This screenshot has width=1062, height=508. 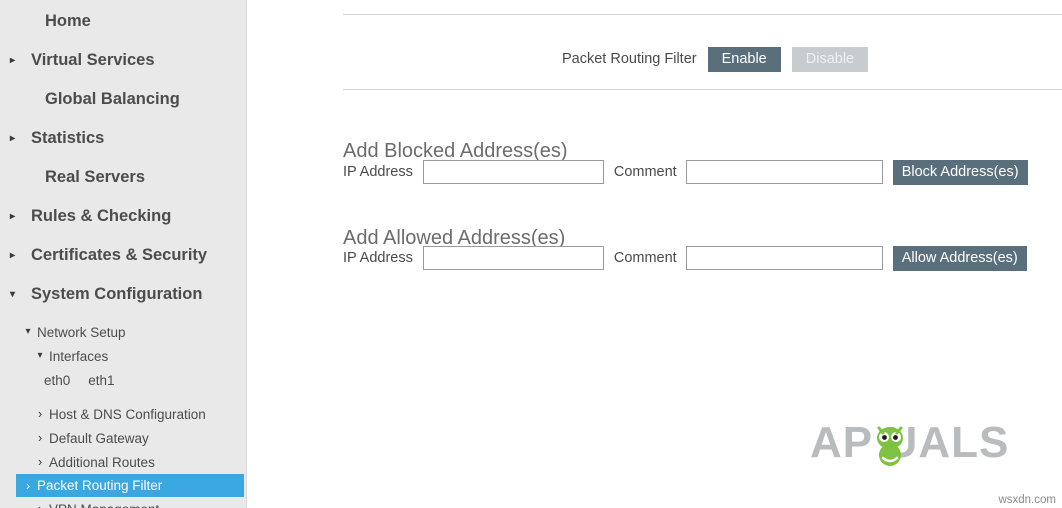 What do you see at coordinates (123, 356) in the screenshot?
I see `sidebar-item-interfaces: Interfaces` at bounding box center [123, 356].